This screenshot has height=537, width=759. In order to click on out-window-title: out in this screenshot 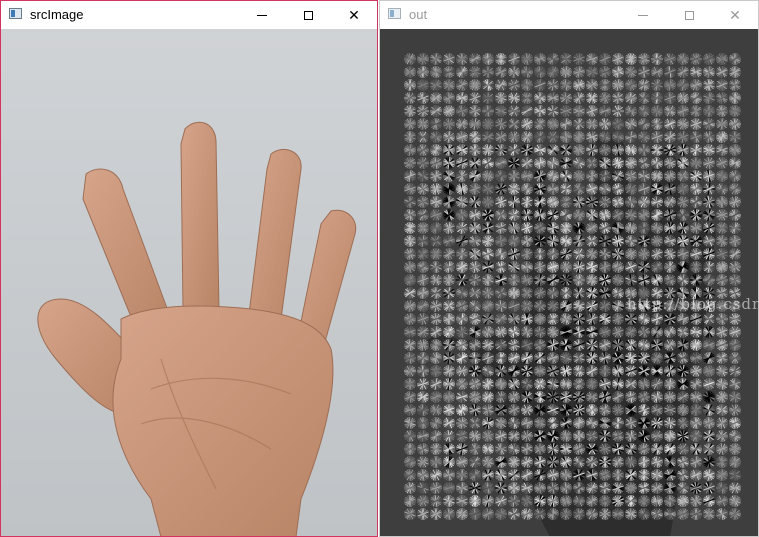, I will do `click(418, 14)`.